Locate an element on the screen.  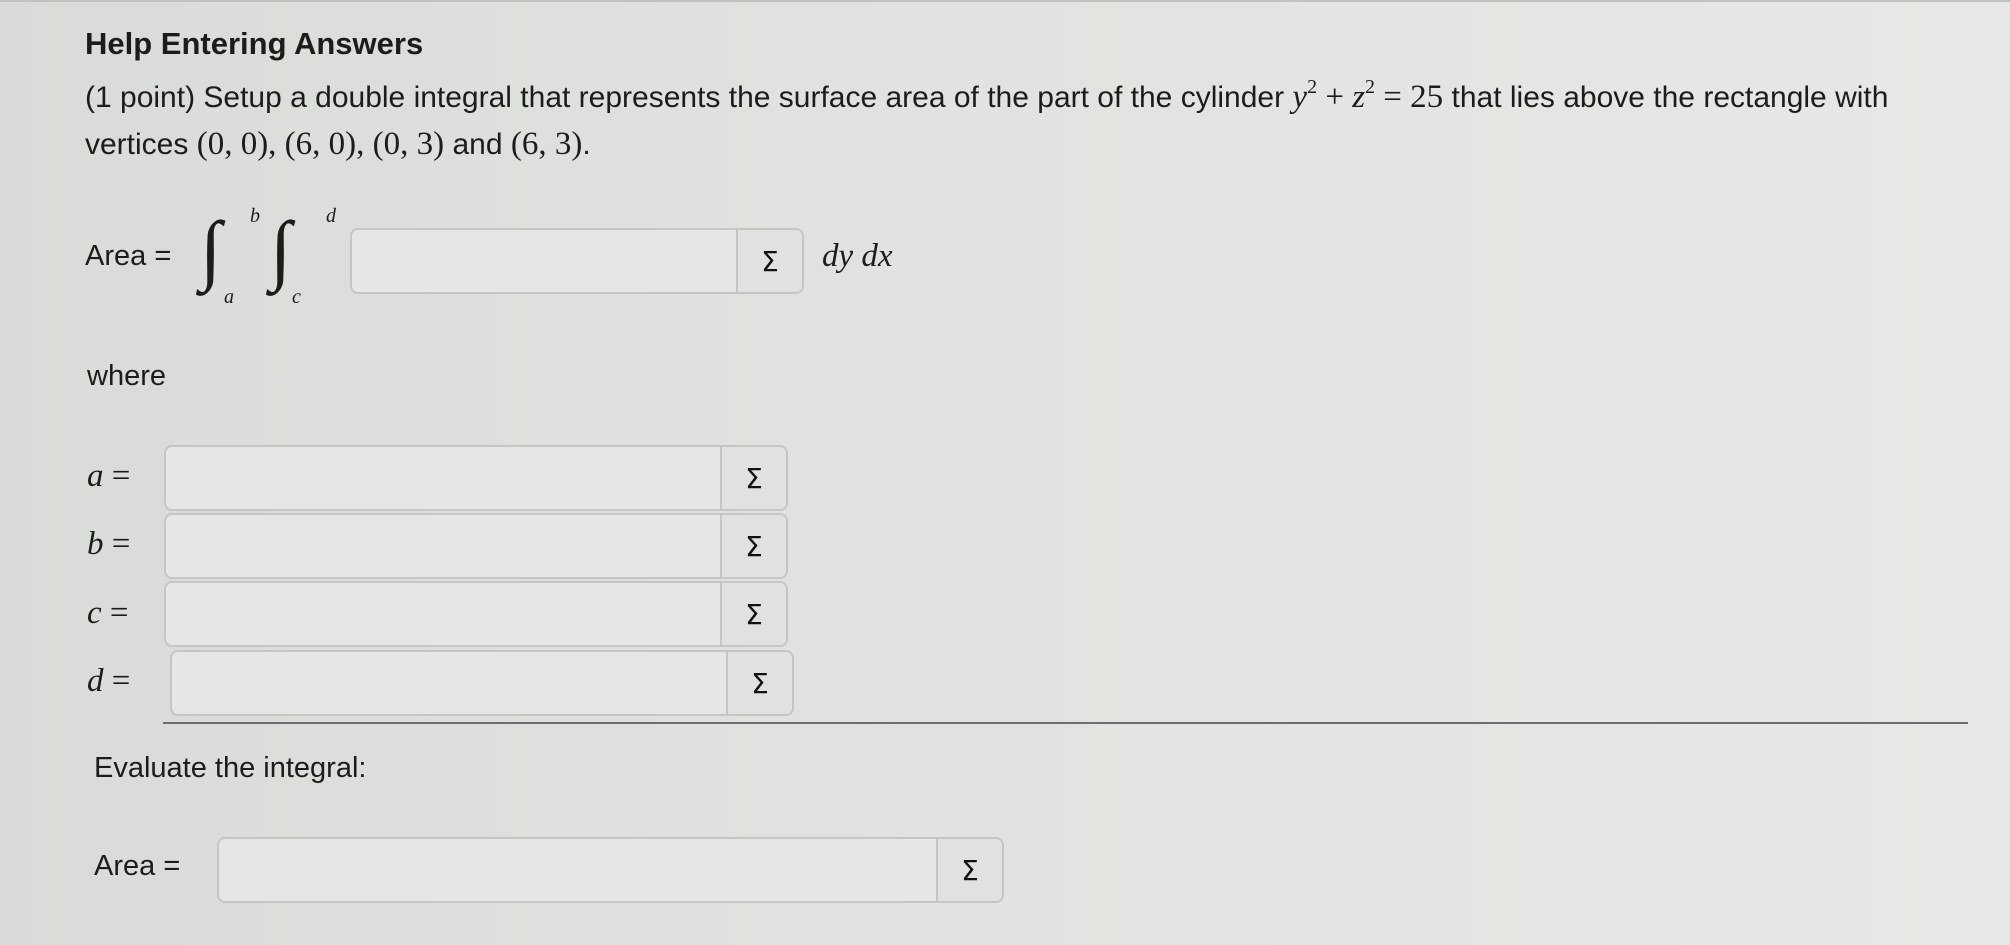
area-result-label: Area = is located at coordinates (137, 866).